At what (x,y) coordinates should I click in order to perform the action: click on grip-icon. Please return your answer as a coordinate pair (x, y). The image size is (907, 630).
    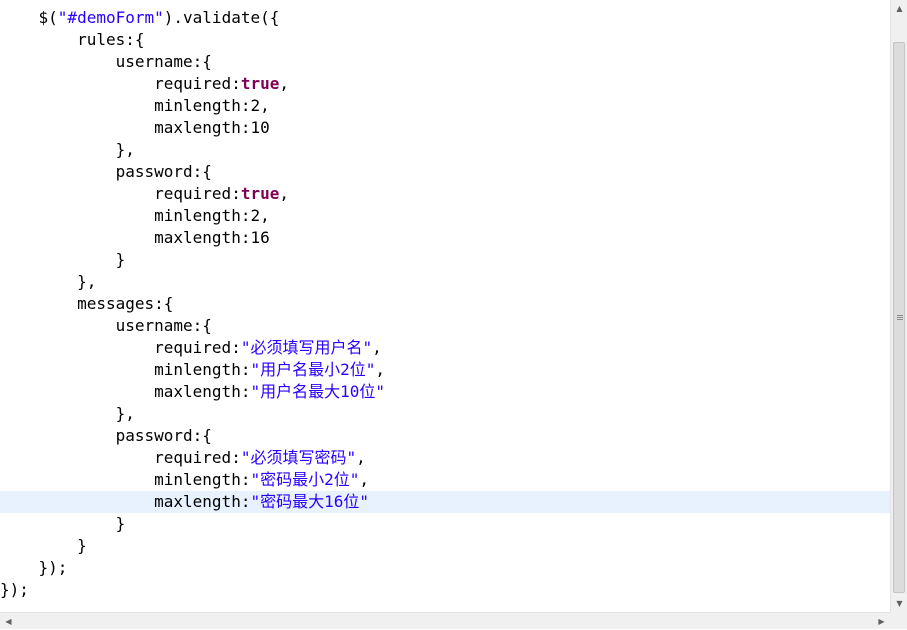
    Looking at the image, I should click on (900, 318).